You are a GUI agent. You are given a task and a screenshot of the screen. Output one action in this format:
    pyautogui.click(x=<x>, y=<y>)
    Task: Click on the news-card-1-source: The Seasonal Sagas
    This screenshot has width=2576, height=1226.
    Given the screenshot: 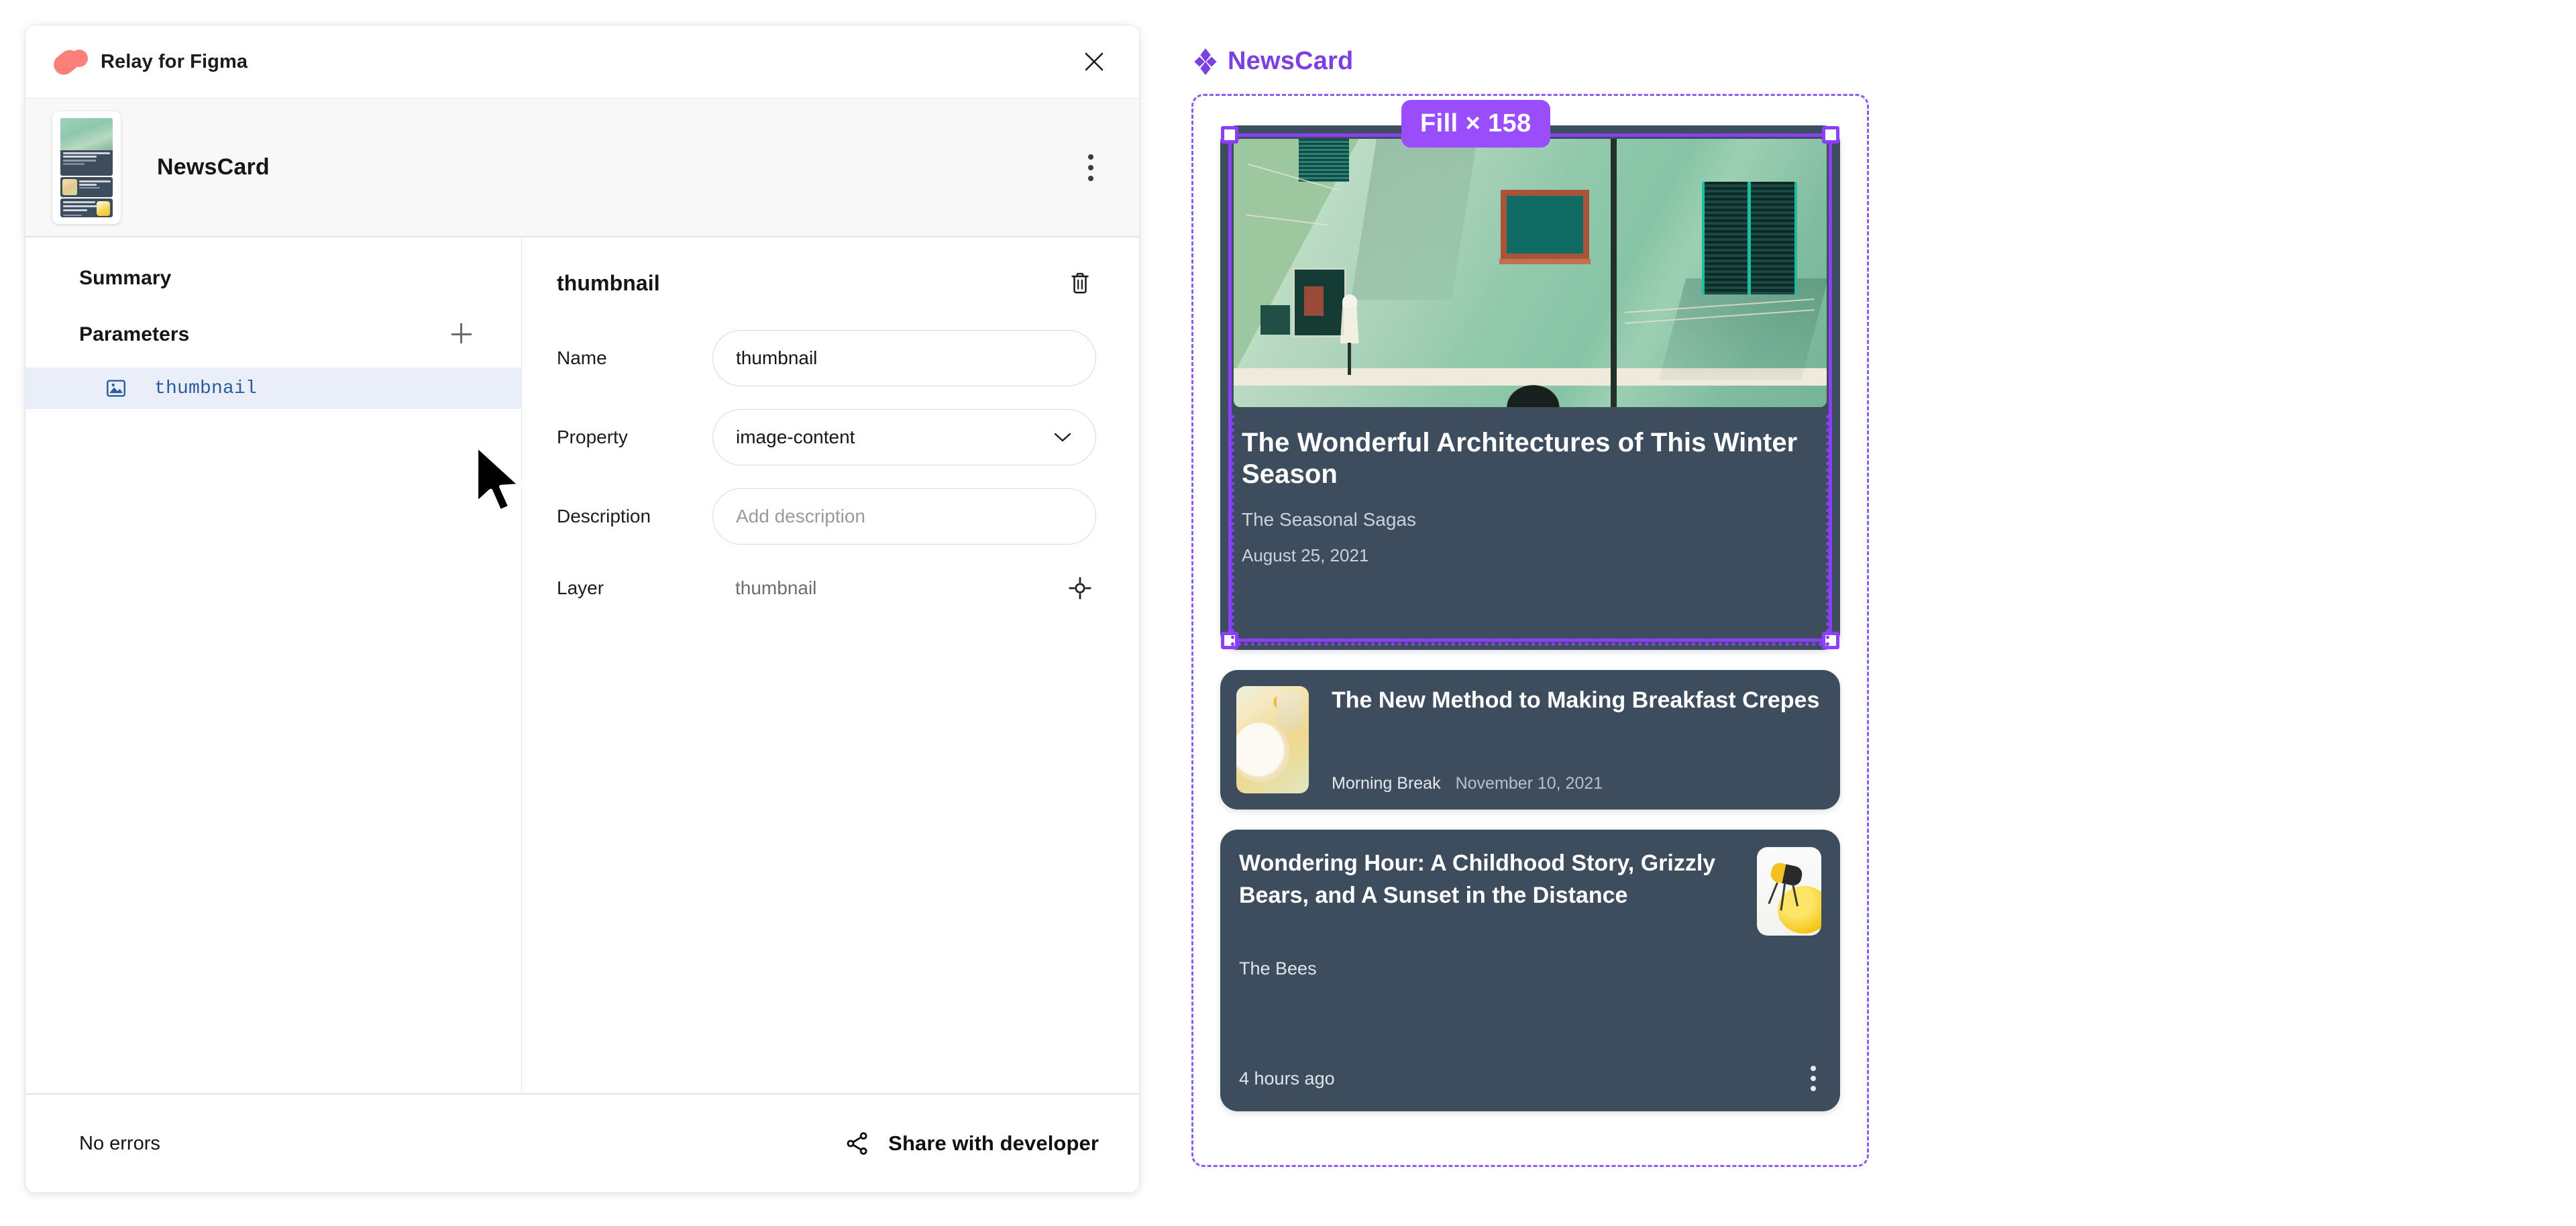 What is the action you would take?
    pyautogui.click(x=1329, y=520)
    